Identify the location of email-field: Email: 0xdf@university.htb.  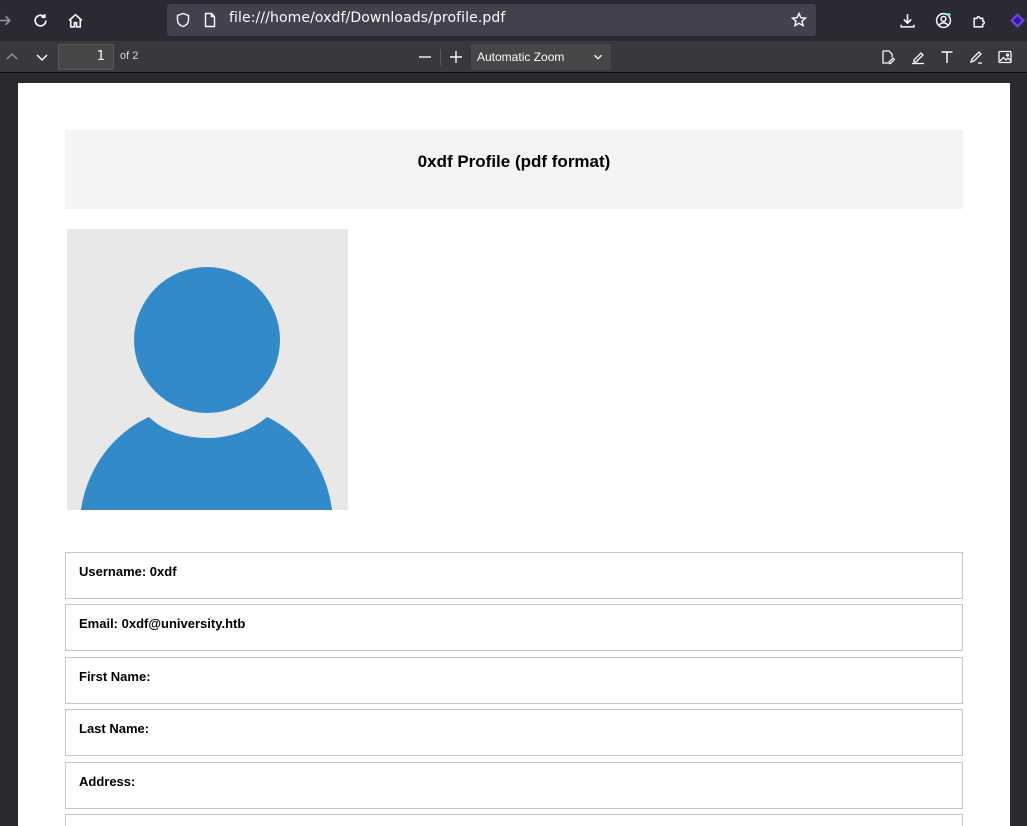
(514, 627).